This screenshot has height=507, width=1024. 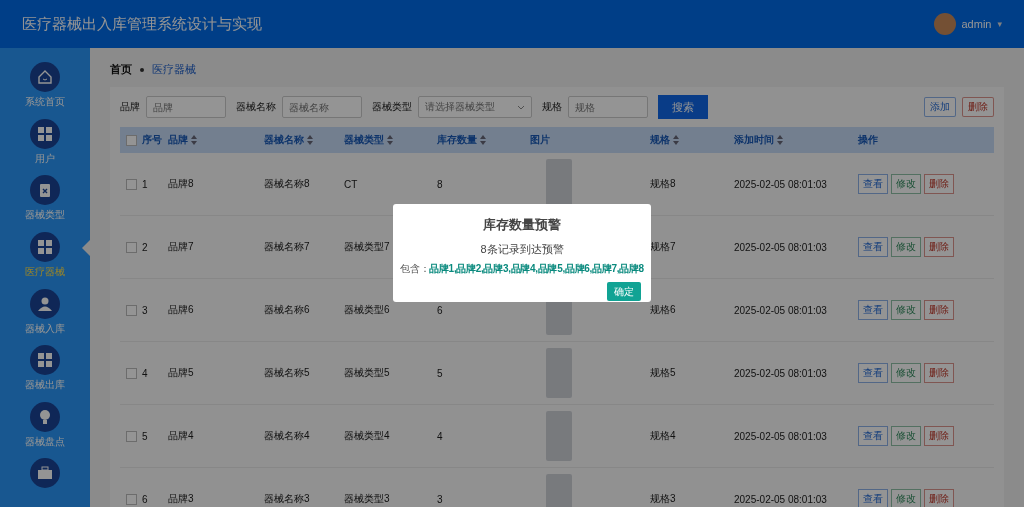 What do you see at coordinates (999, 24) in the screenshot?
I see `caret-icon: ▾` at bounding box center [999, 24].